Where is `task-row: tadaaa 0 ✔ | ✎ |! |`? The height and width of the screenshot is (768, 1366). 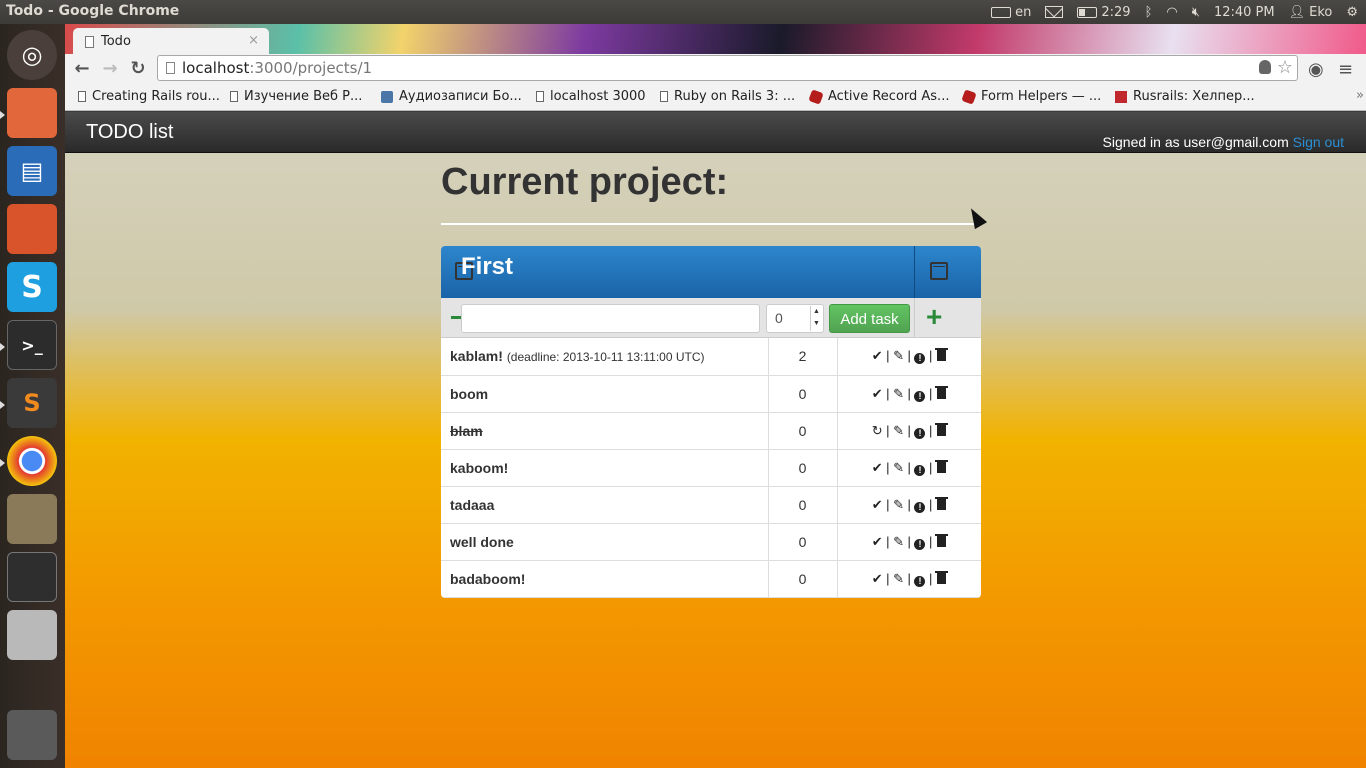 task-row: tadaaa 0 ✔ | ✎ |! | is located at coordinates (711, 505).